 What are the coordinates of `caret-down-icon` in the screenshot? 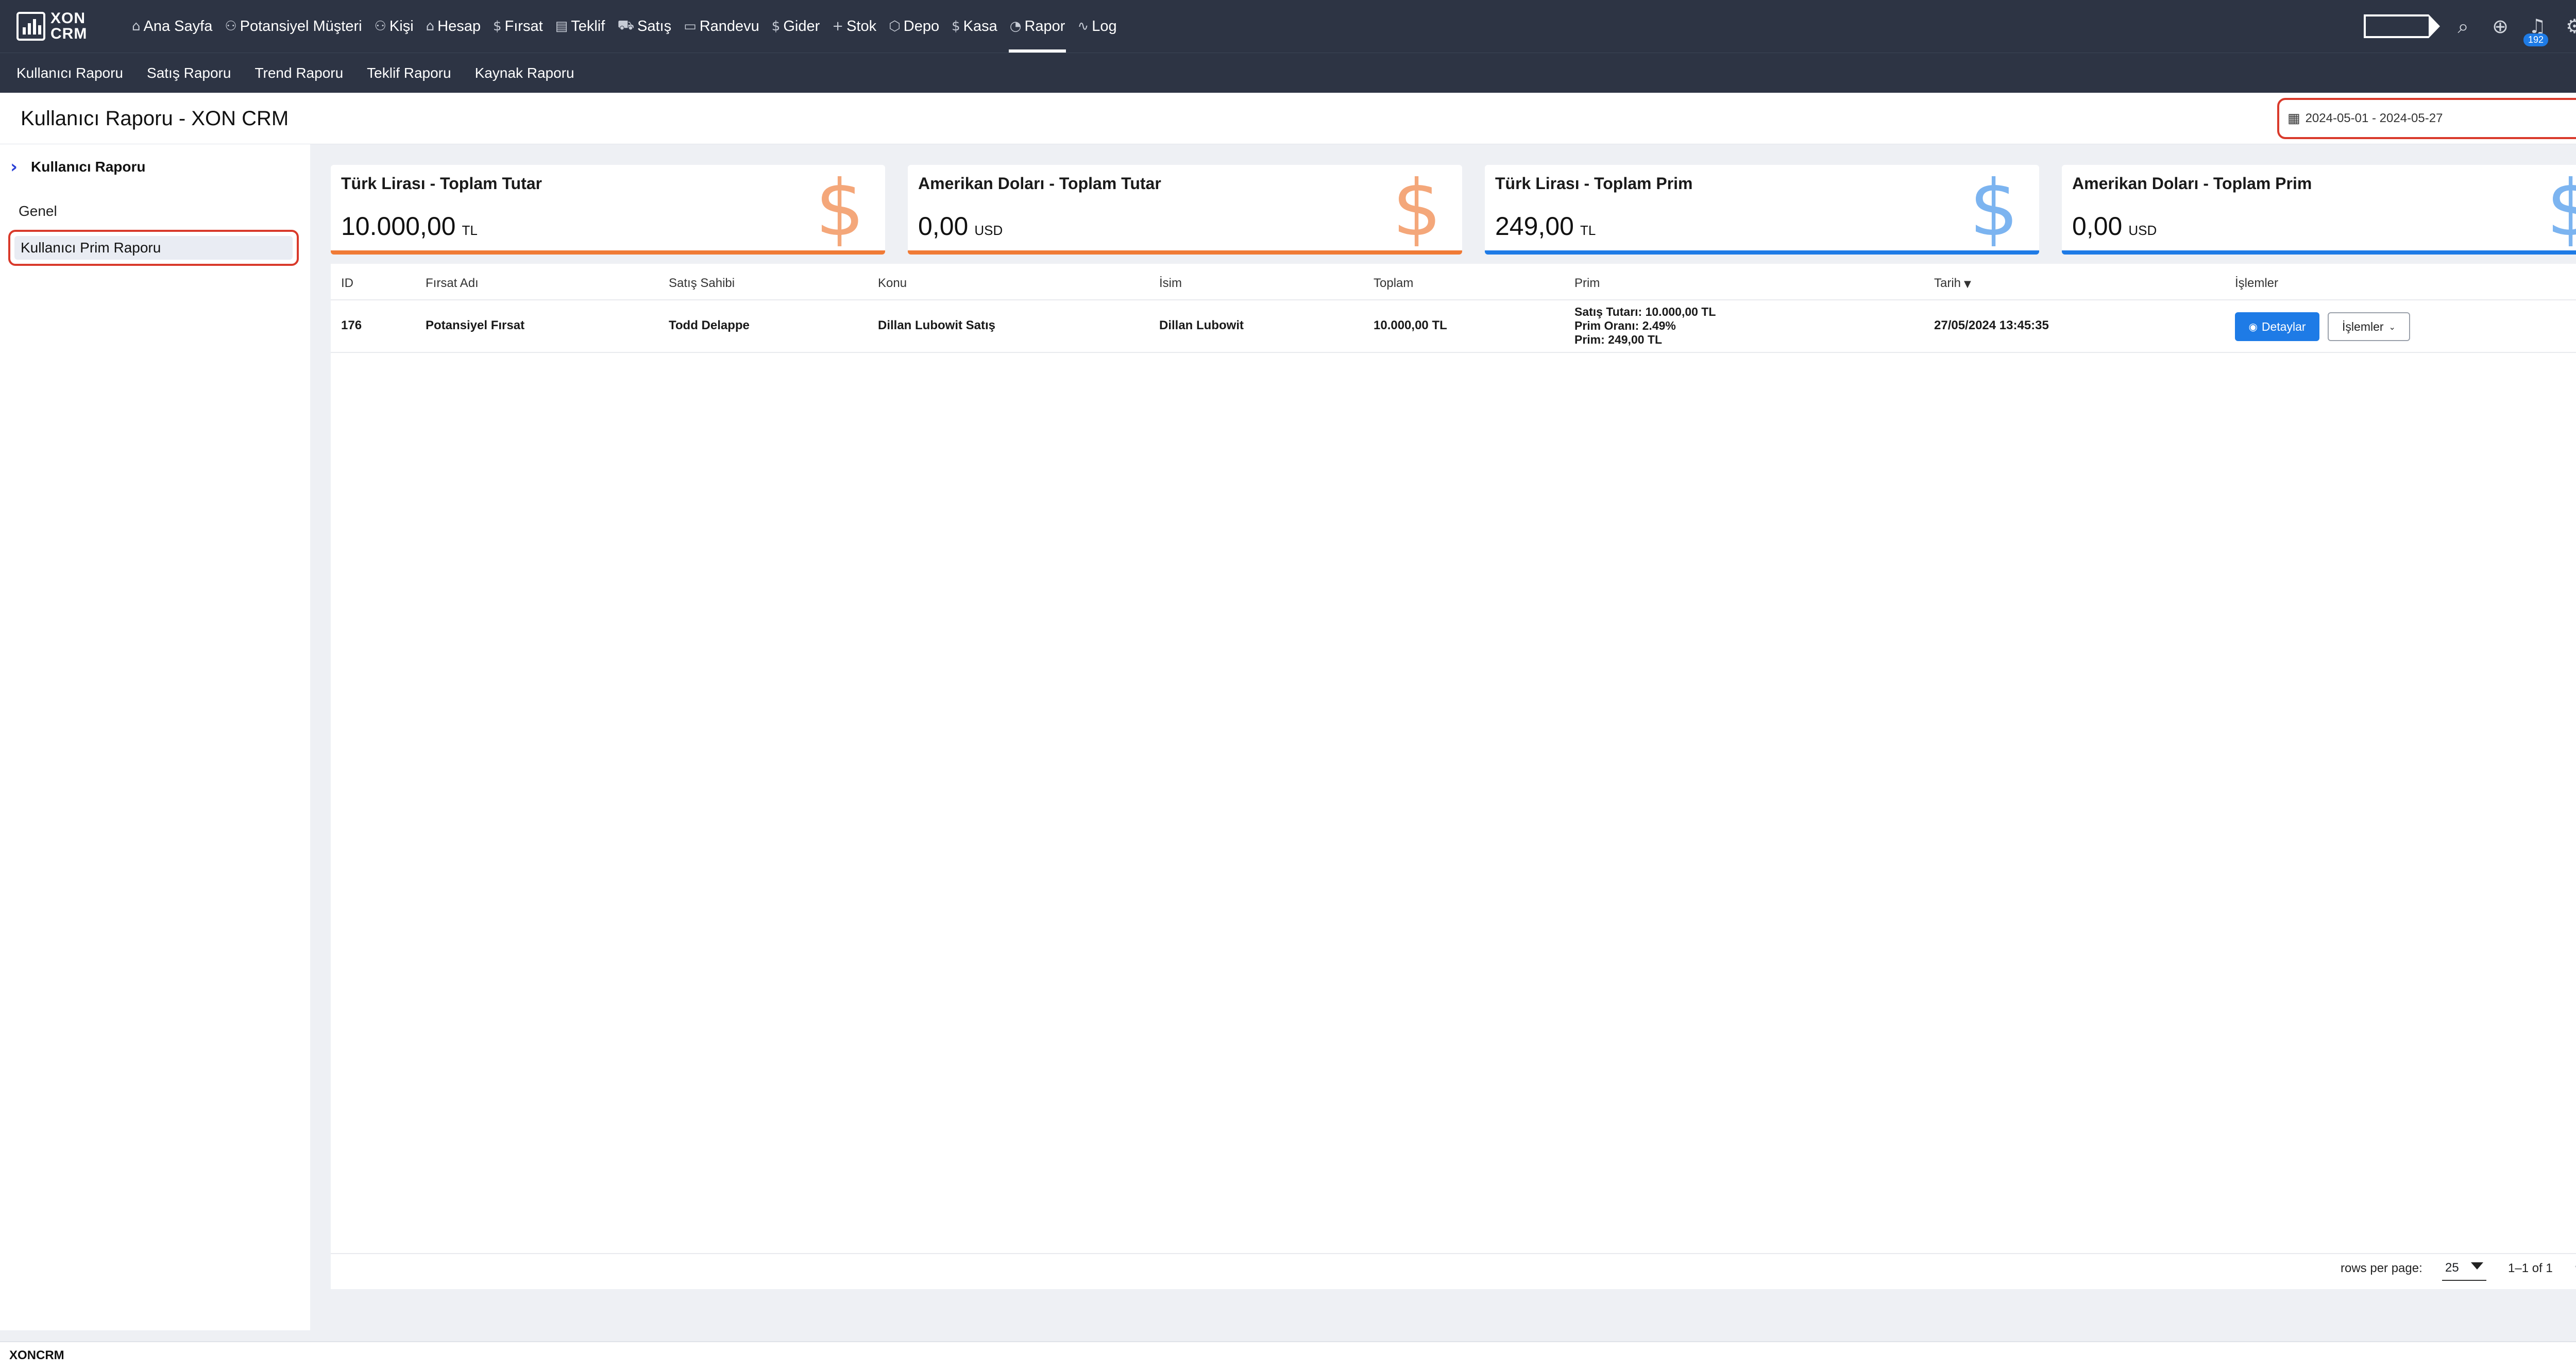 It's located at (2477, 1266).